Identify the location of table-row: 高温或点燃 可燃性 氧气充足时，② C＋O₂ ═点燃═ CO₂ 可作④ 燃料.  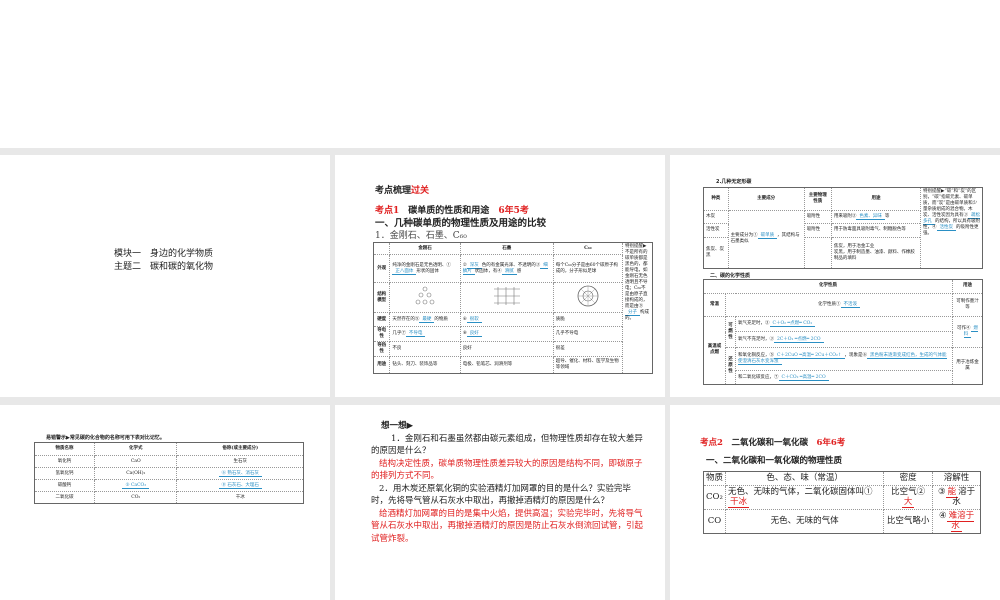
(843, 350).